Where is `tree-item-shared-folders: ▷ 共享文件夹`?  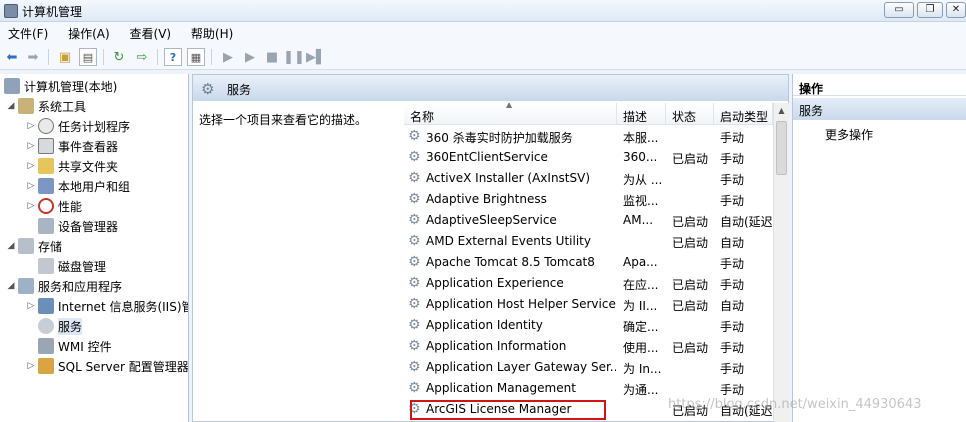
tree-item-shared-folders: ▷ 共享文件夹 is located at coordinates (72, 166).